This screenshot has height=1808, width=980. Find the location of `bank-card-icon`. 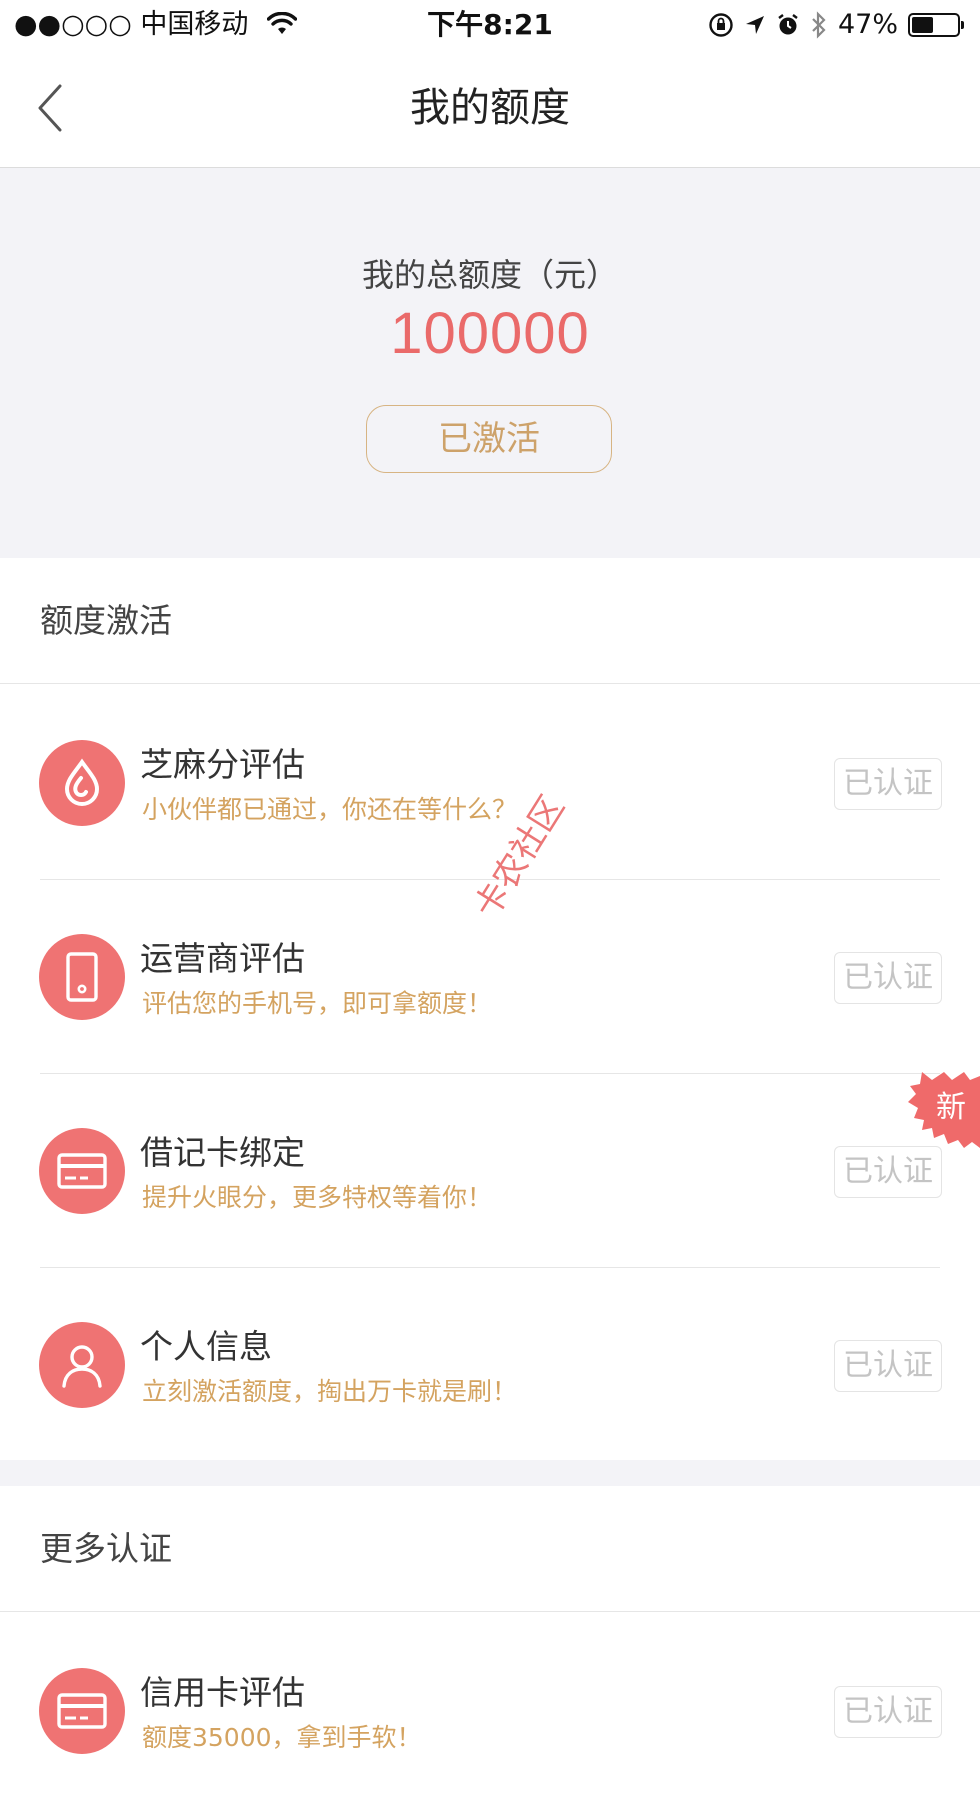

bank-card-icon is located at coordinates (82, 1171).